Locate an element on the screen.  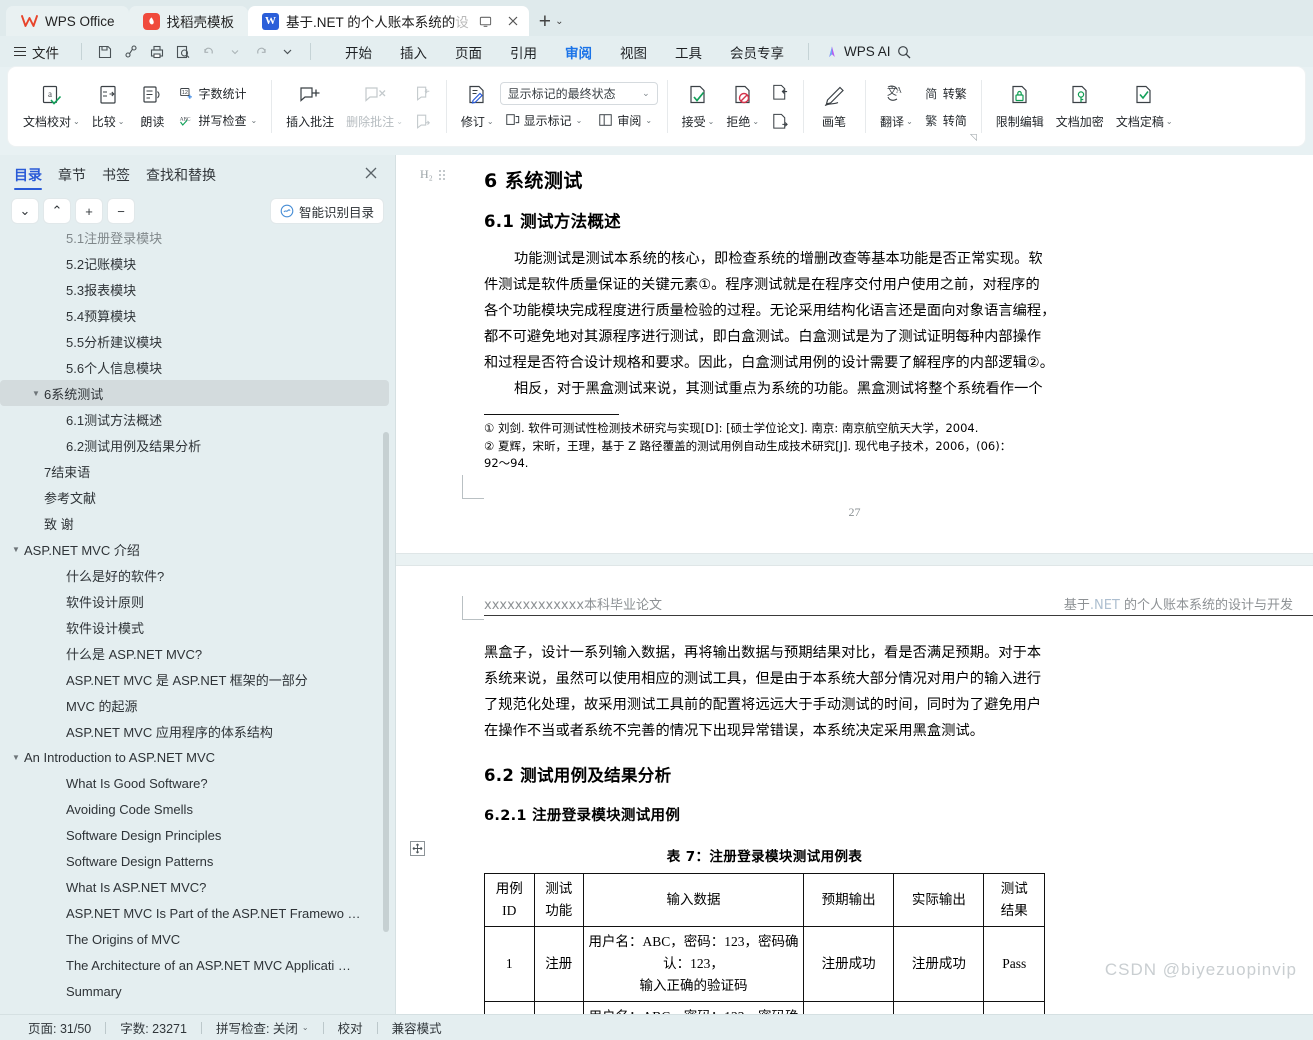
next-comment-button is located at coordinates (423, 121).